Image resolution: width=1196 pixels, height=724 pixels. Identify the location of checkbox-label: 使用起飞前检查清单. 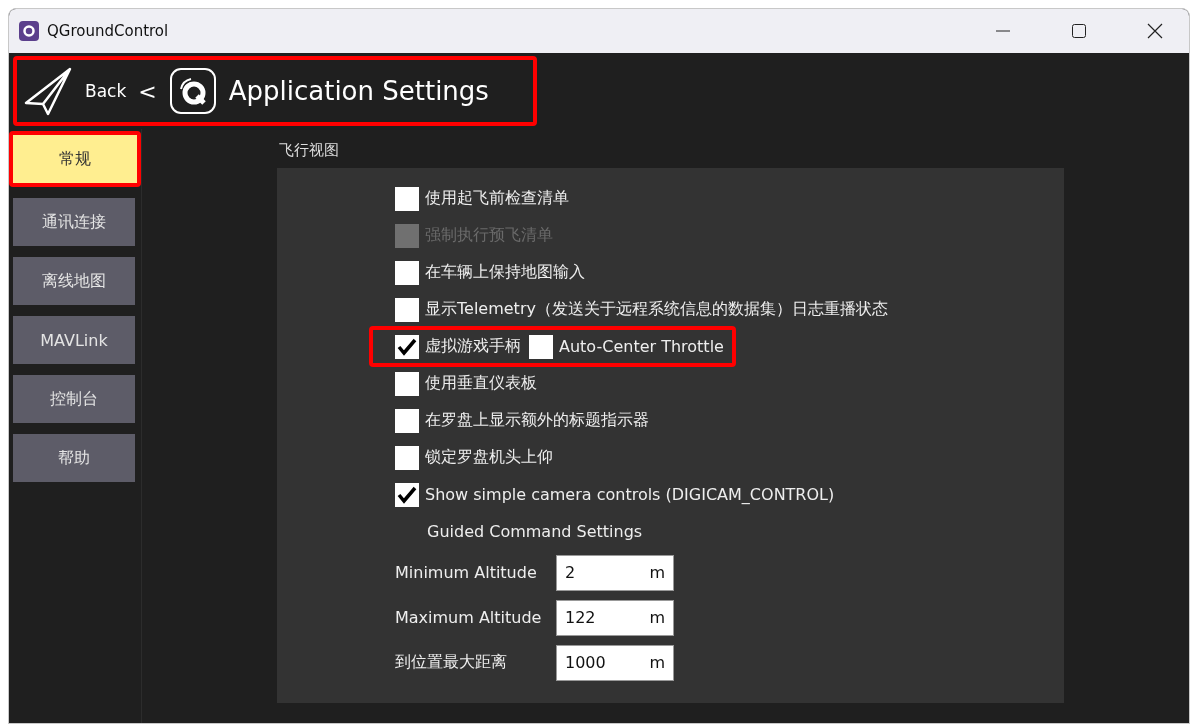
(497, 198).